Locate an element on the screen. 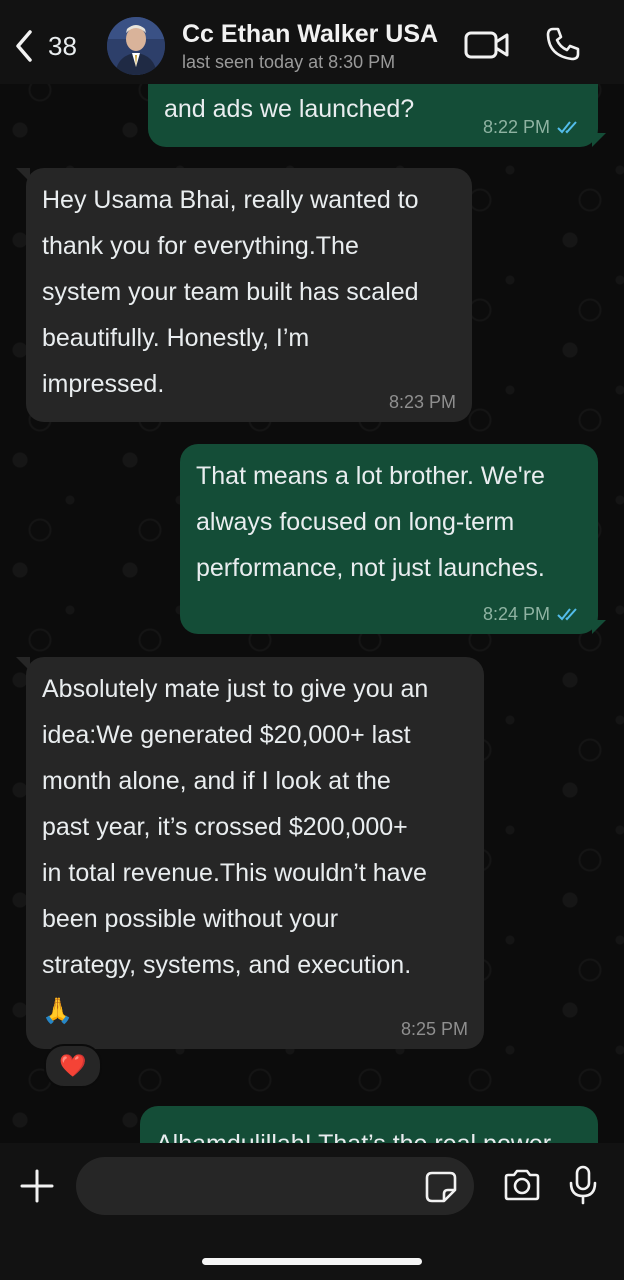  message-meta: 8:25 PM is located at coordinates (434, 1029).